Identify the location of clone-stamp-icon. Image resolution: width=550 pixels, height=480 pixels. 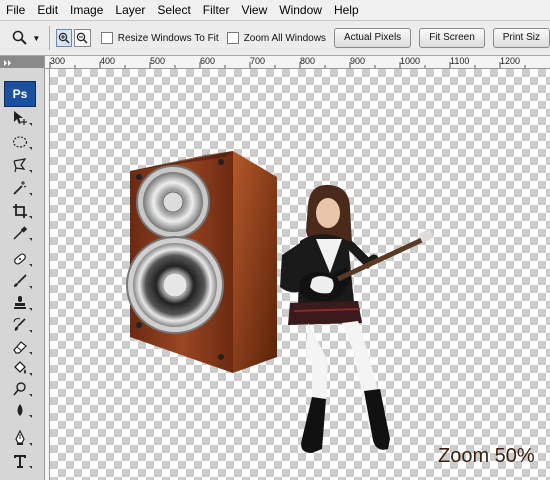
(20, 302).